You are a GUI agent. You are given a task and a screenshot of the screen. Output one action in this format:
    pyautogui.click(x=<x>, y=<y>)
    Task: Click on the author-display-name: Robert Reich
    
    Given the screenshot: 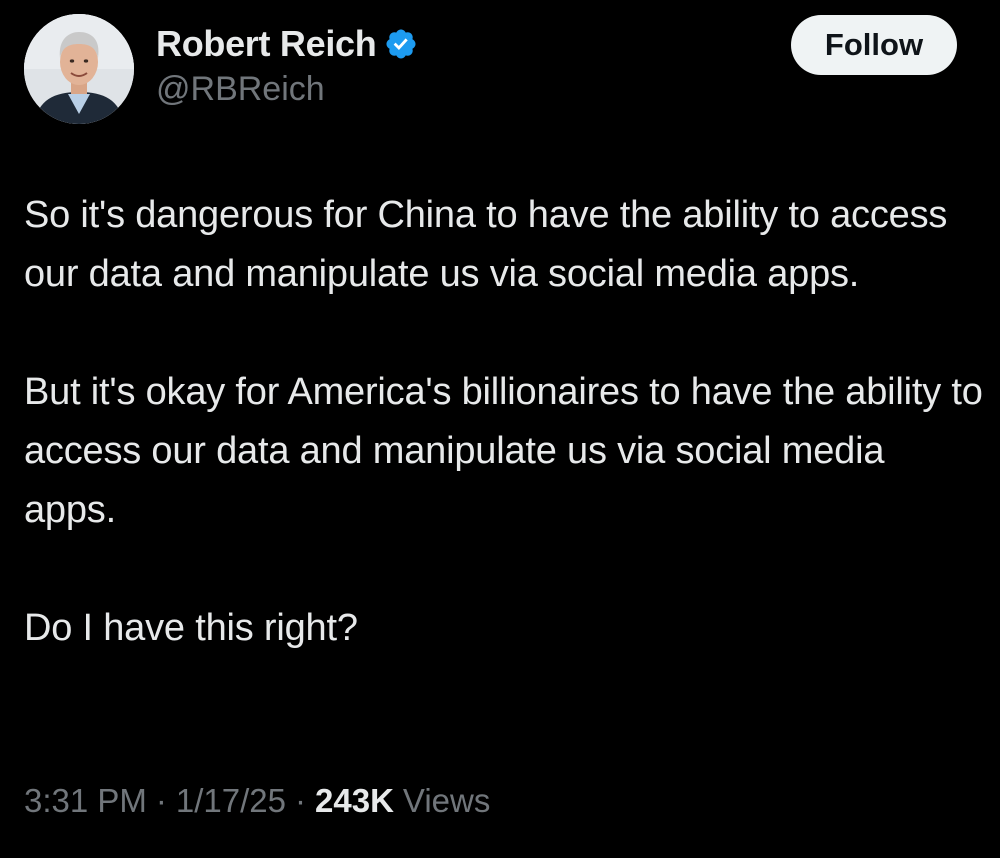 What is the action you would take?
    pyautogui.click(x=266, y=44)
    